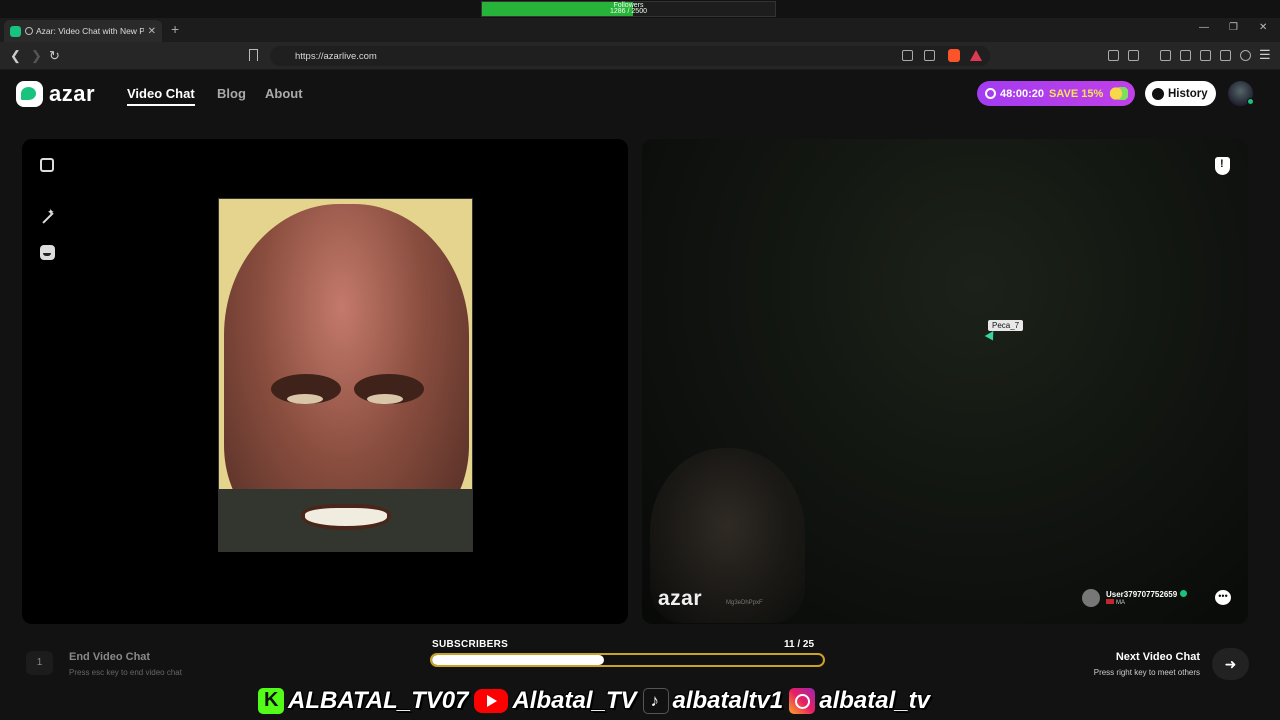  I want to click on kick-handle: ALBATAL_TV07, so click(378, 700).